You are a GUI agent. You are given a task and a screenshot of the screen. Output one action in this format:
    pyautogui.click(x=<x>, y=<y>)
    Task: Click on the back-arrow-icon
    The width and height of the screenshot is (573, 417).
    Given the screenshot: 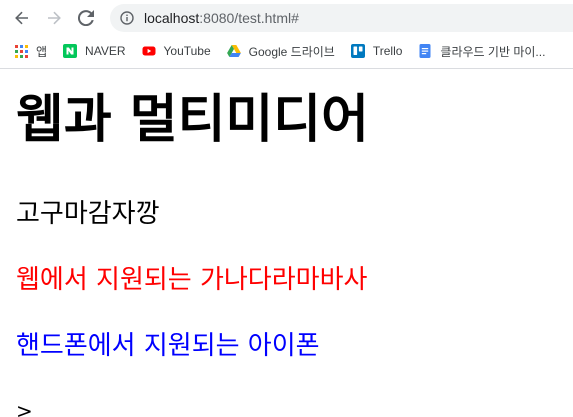 What is the action you would take?
    pyautogui.click(x=21, y=18)
    